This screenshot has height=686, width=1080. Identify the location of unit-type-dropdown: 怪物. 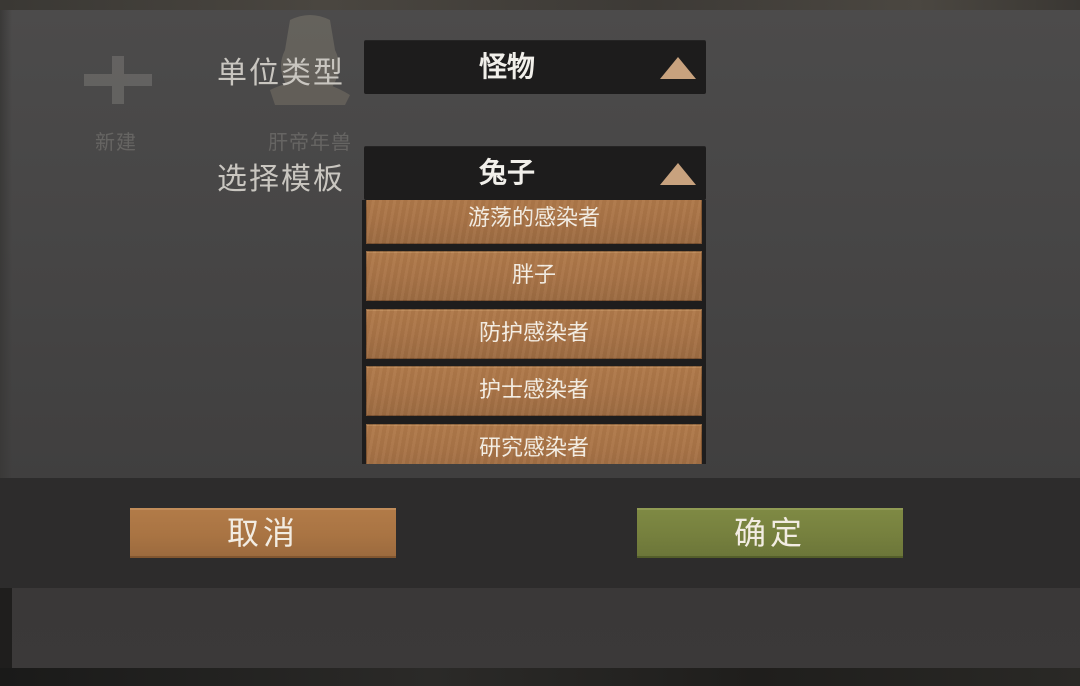
(535, 67).